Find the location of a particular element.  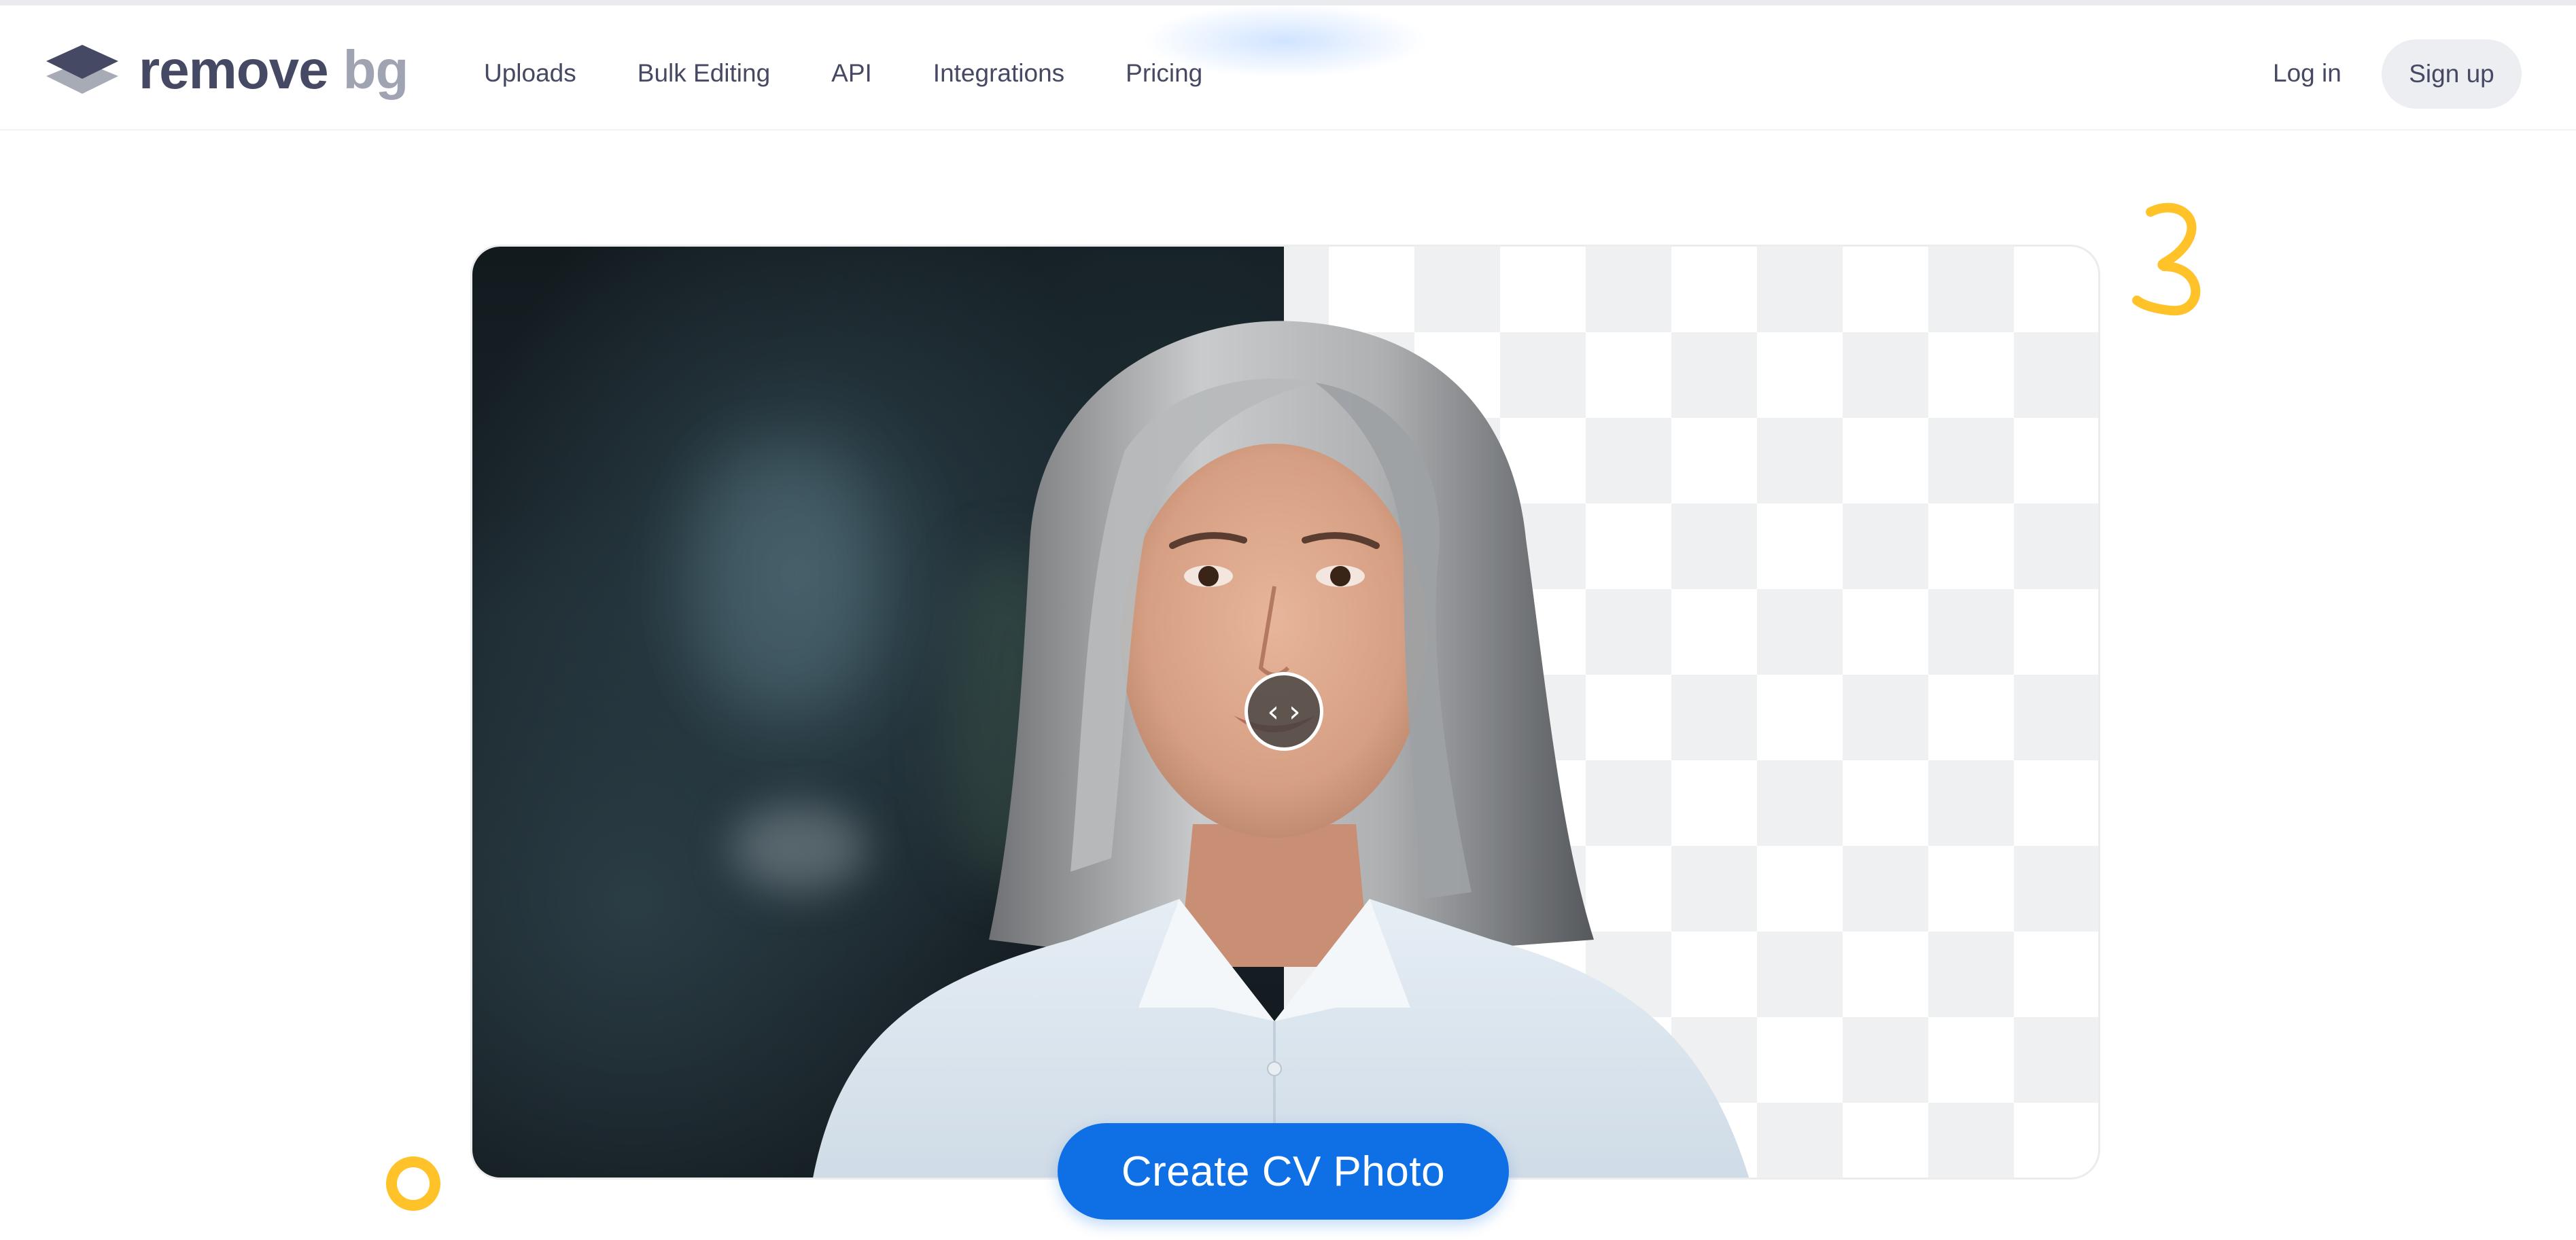

logo-link: remove bg is located at coordinates (226, 70).